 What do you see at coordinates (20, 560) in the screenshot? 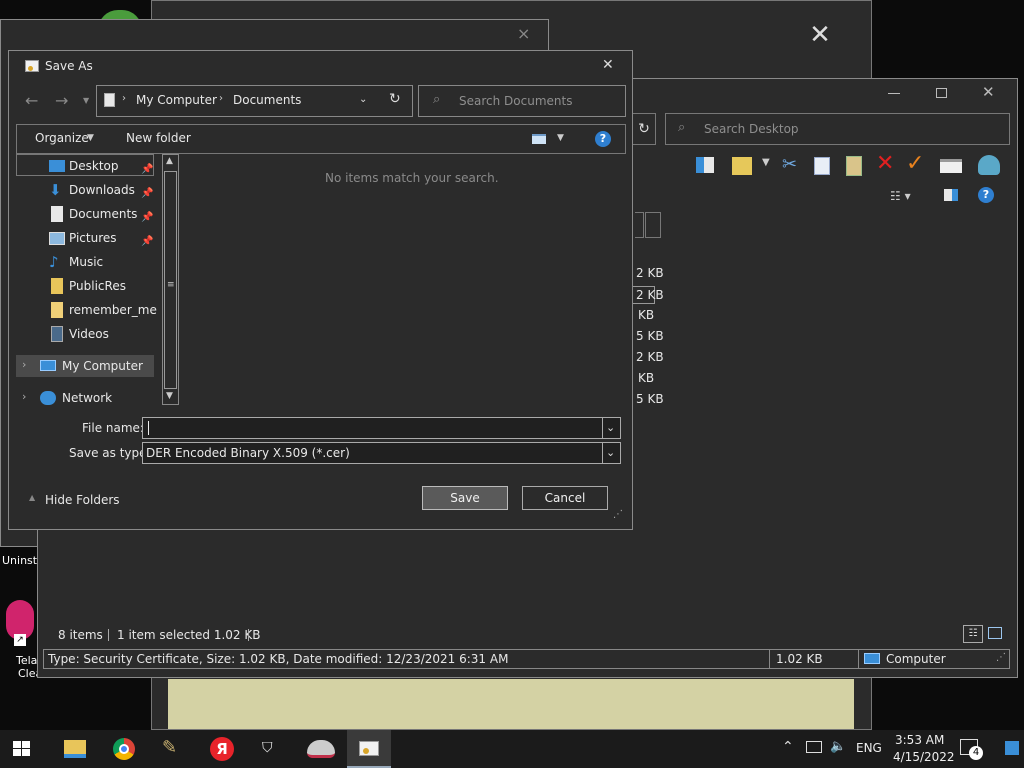
I see `desktop-icon-label: Uninst` at bounding box center [20, 560].